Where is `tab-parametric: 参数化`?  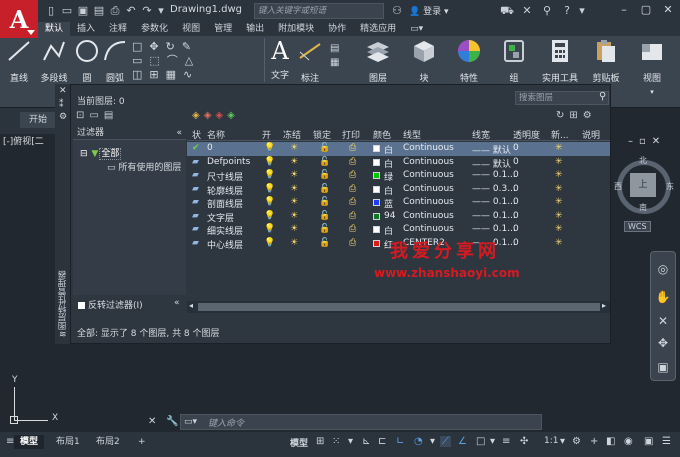
tab-parametric: 参数化 is located at coordinates (154, 29).